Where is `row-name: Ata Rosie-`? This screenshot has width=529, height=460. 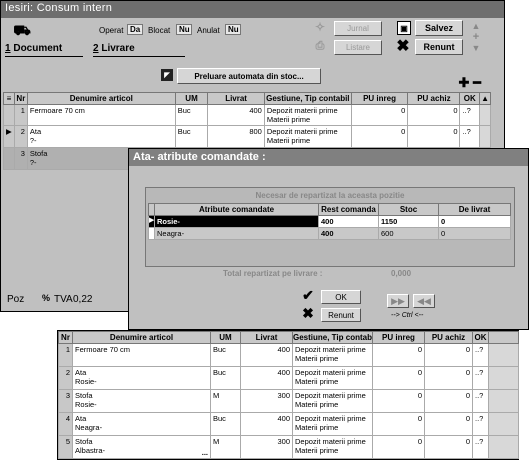 row-name: Ata Rosie- is located at coordinates (141, 378).